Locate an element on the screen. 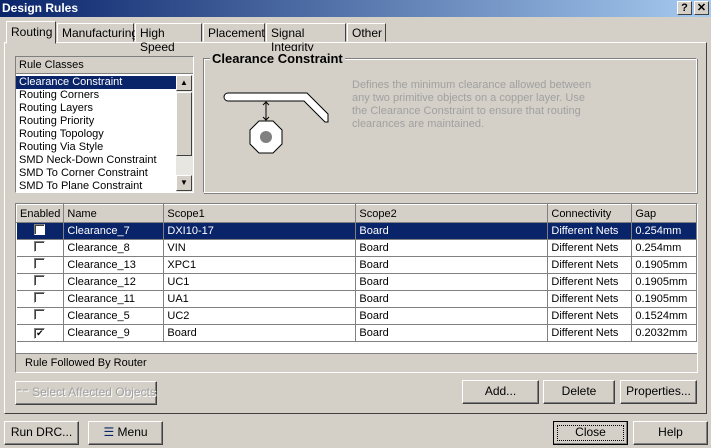 This screenshot has width=711, height=448. close-button: Close is located at coordinates (590, 433).